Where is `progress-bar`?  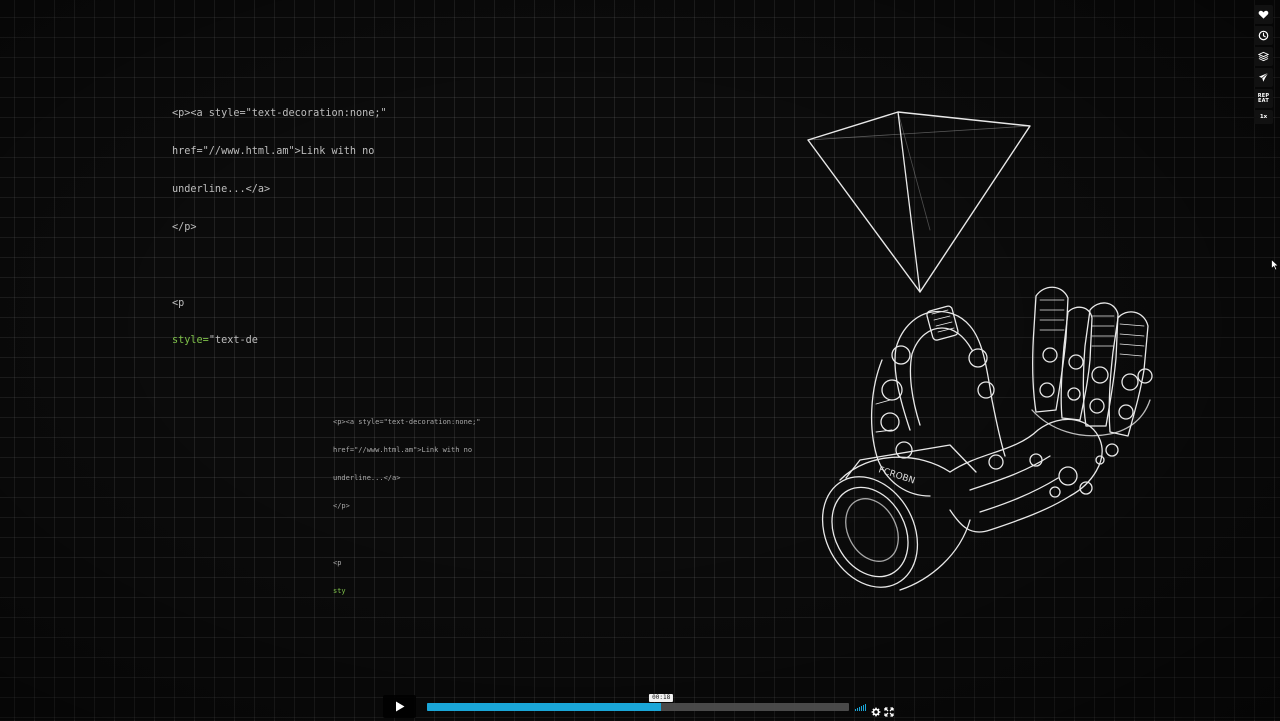 progress-bar is located at coordinates (638, 707).